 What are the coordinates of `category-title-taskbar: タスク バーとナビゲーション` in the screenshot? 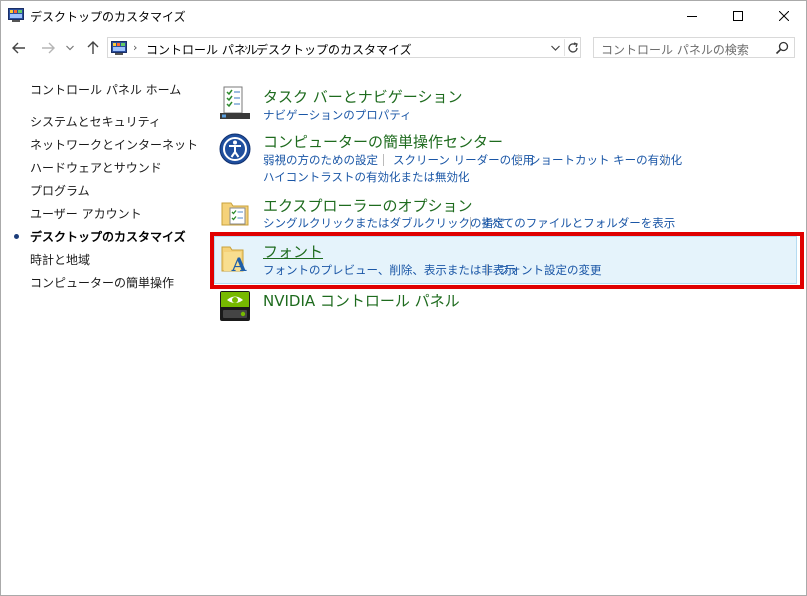 It's located at (362, 96).